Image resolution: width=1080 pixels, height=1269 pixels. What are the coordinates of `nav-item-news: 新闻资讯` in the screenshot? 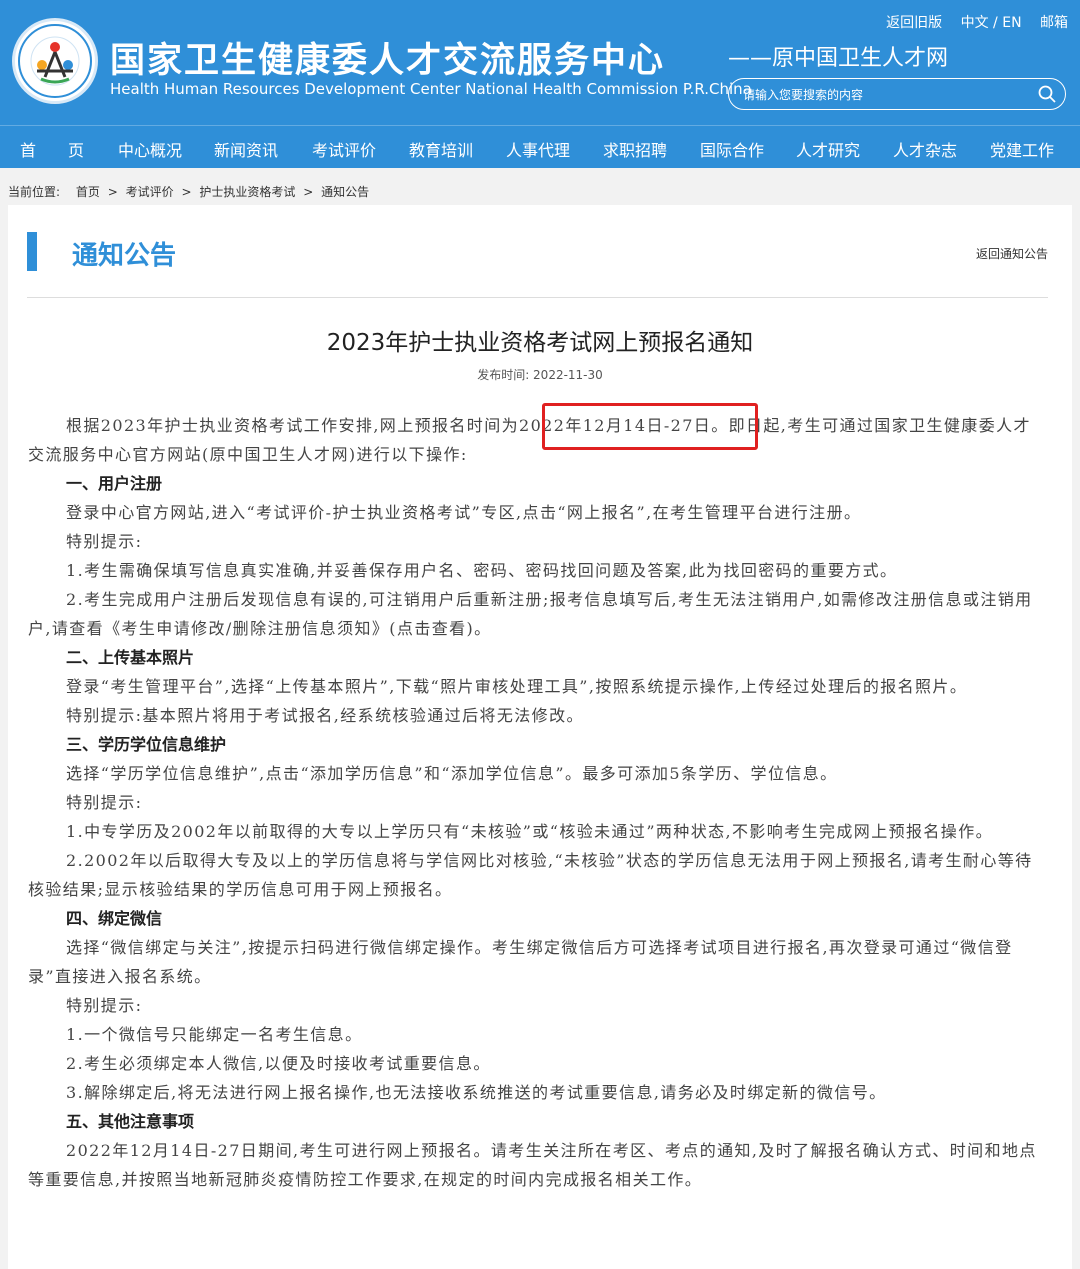 It's located at (246, 149).